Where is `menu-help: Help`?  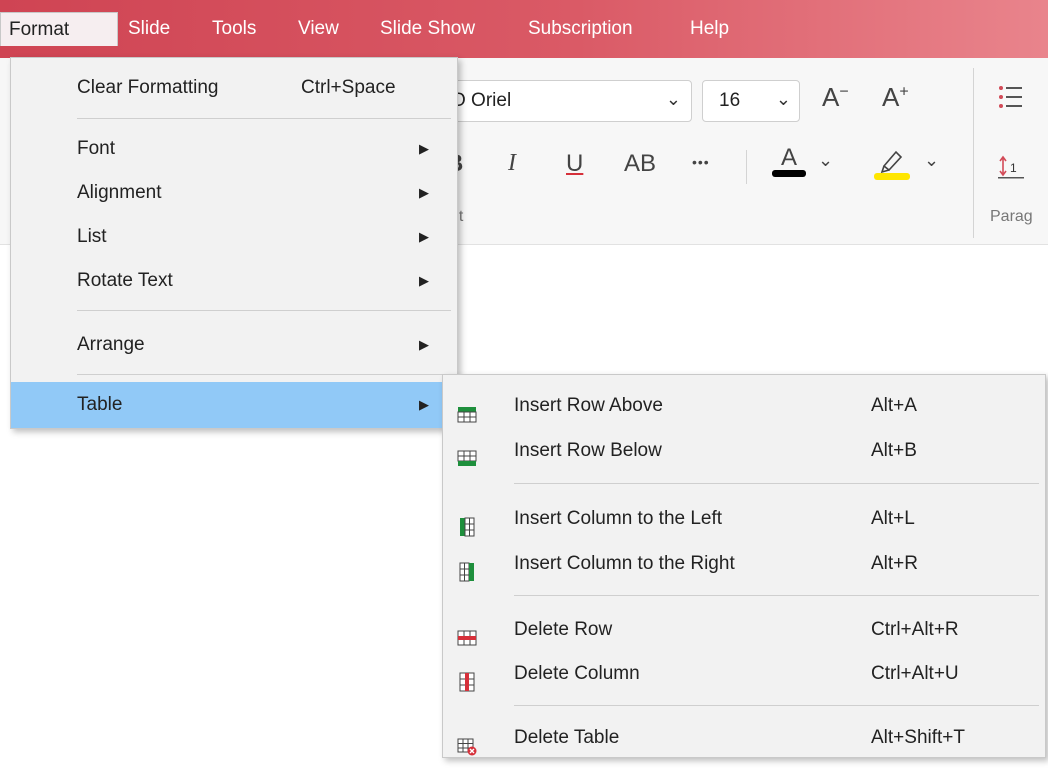
menu-help: Help is located at coordinates (709, 29).